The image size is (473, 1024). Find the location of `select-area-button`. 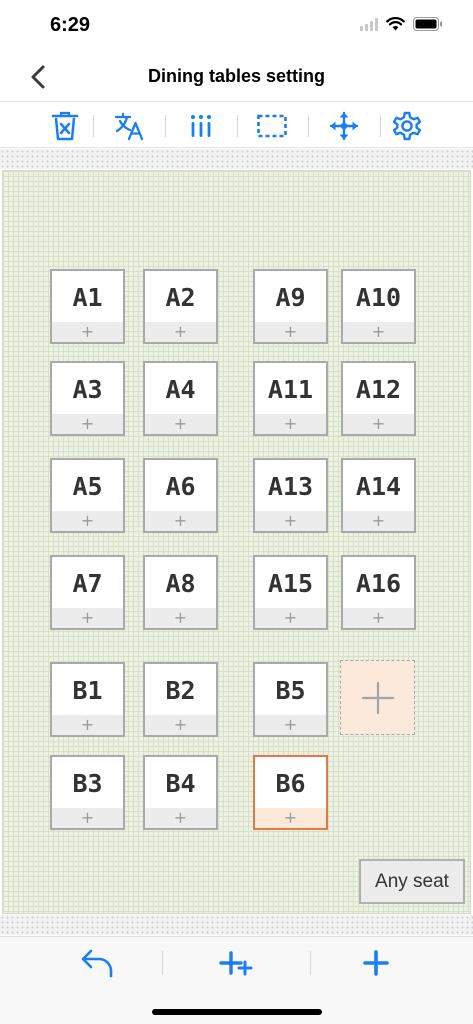

select-area-button is located at coordinates (272, 126).